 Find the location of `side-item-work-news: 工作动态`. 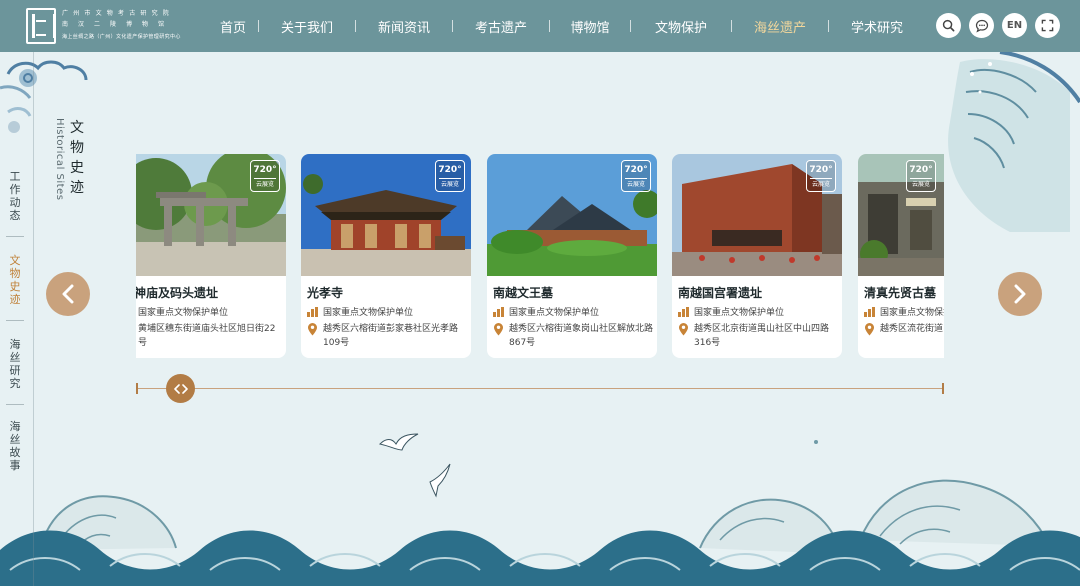

side-item-work-news: 工作动态 is located at coordinates (15, 196).